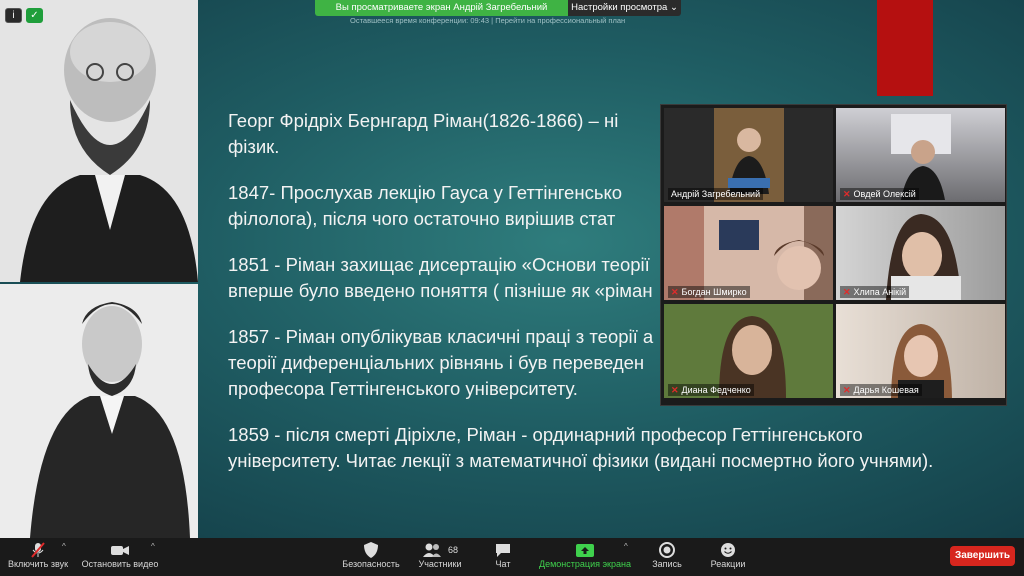 The height and width of the screenshot is (576, 1024). Describe the element at coordinates (120, 550) in the screenshot. I see `video-camera-icon` at that location.